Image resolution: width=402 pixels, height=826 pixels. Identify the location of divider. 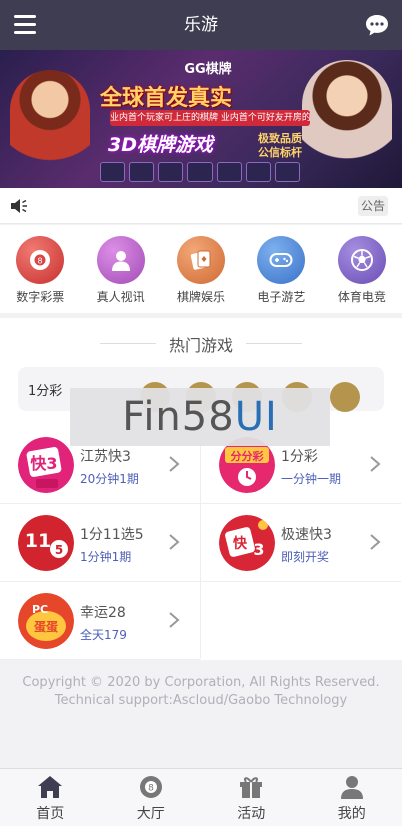
(274, 343).